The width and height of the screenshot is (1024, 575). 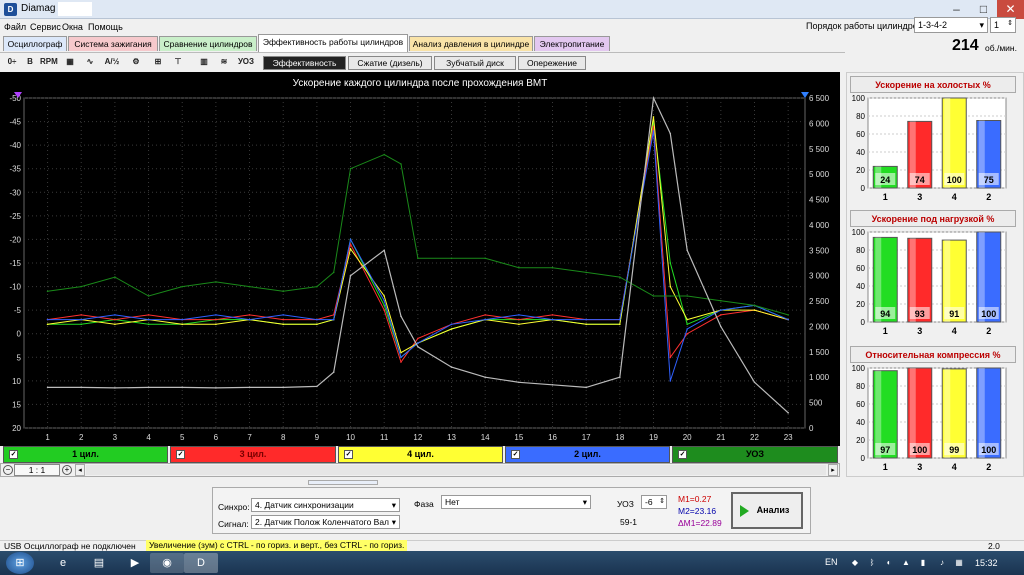 What do you see at coordinates (819, 123) in the screenshot?
I see `right-tick-label: 6 000` at bounding box center [819, 123].